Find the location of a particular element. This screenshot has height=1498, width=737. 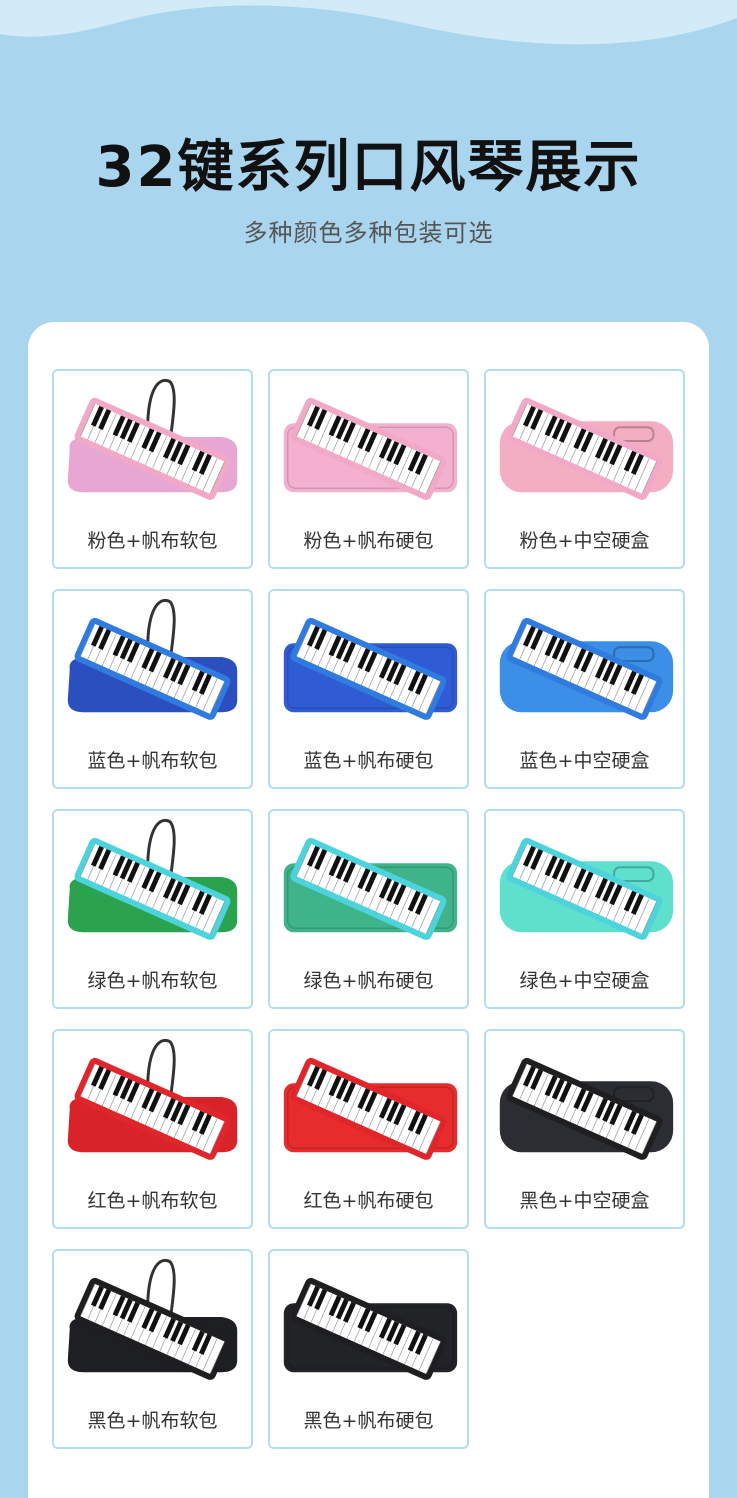

product-card: 黑色+帆布软包 is located at coordinates (152, 1349).